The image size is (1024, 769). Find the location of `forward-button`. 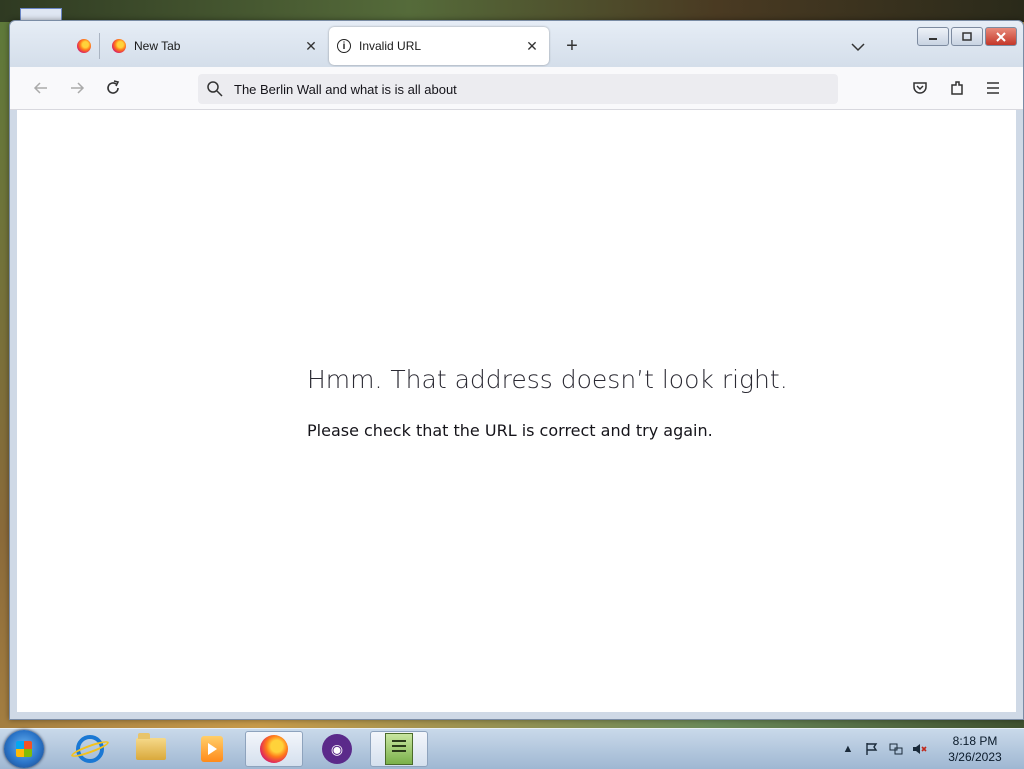

forward-button is located at coordinates (77, 88).